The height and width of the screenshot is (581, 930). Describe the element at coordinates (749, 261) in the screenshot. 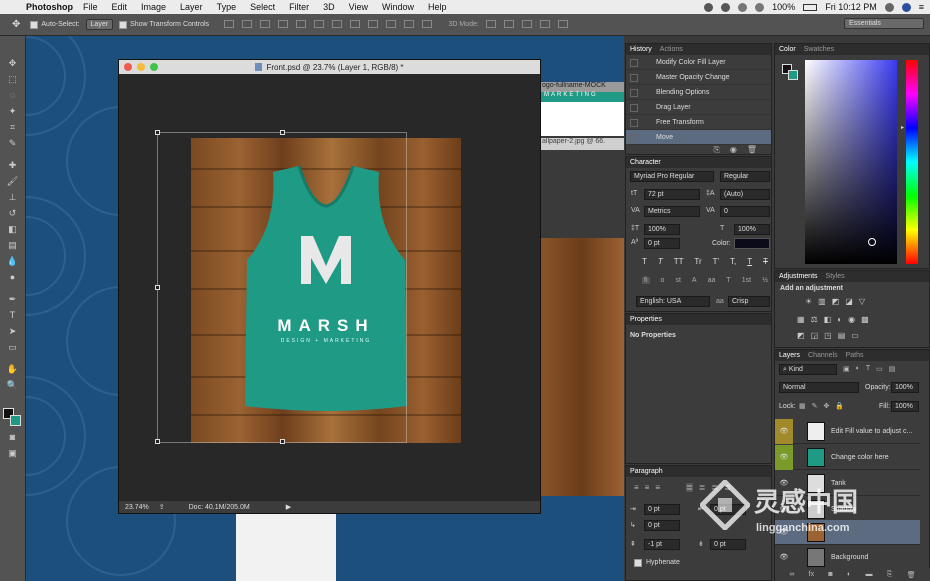

I see `underline-button: T` at that location.